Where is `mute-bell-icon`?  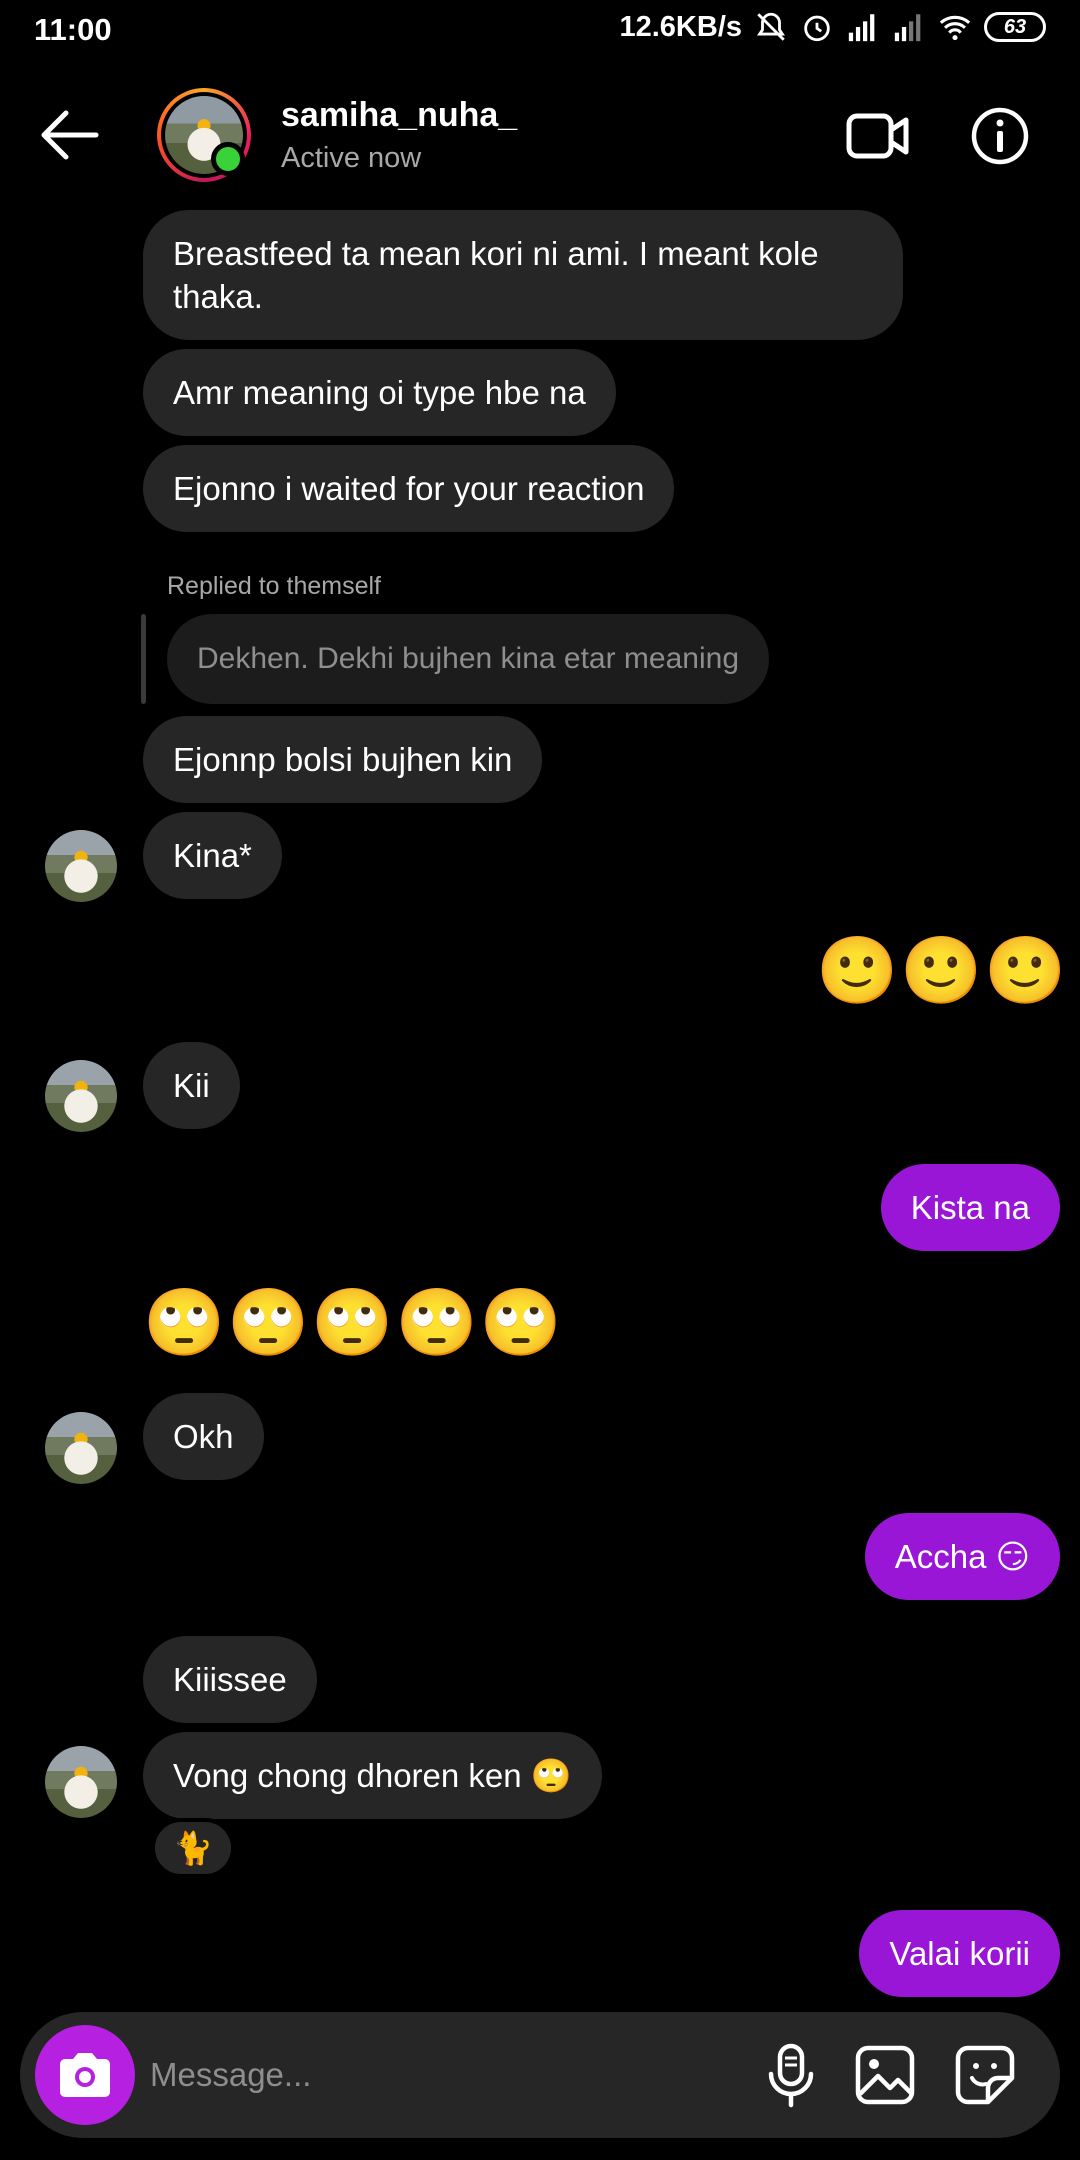
mute-bell-icon is located at coordinates (771, 26).